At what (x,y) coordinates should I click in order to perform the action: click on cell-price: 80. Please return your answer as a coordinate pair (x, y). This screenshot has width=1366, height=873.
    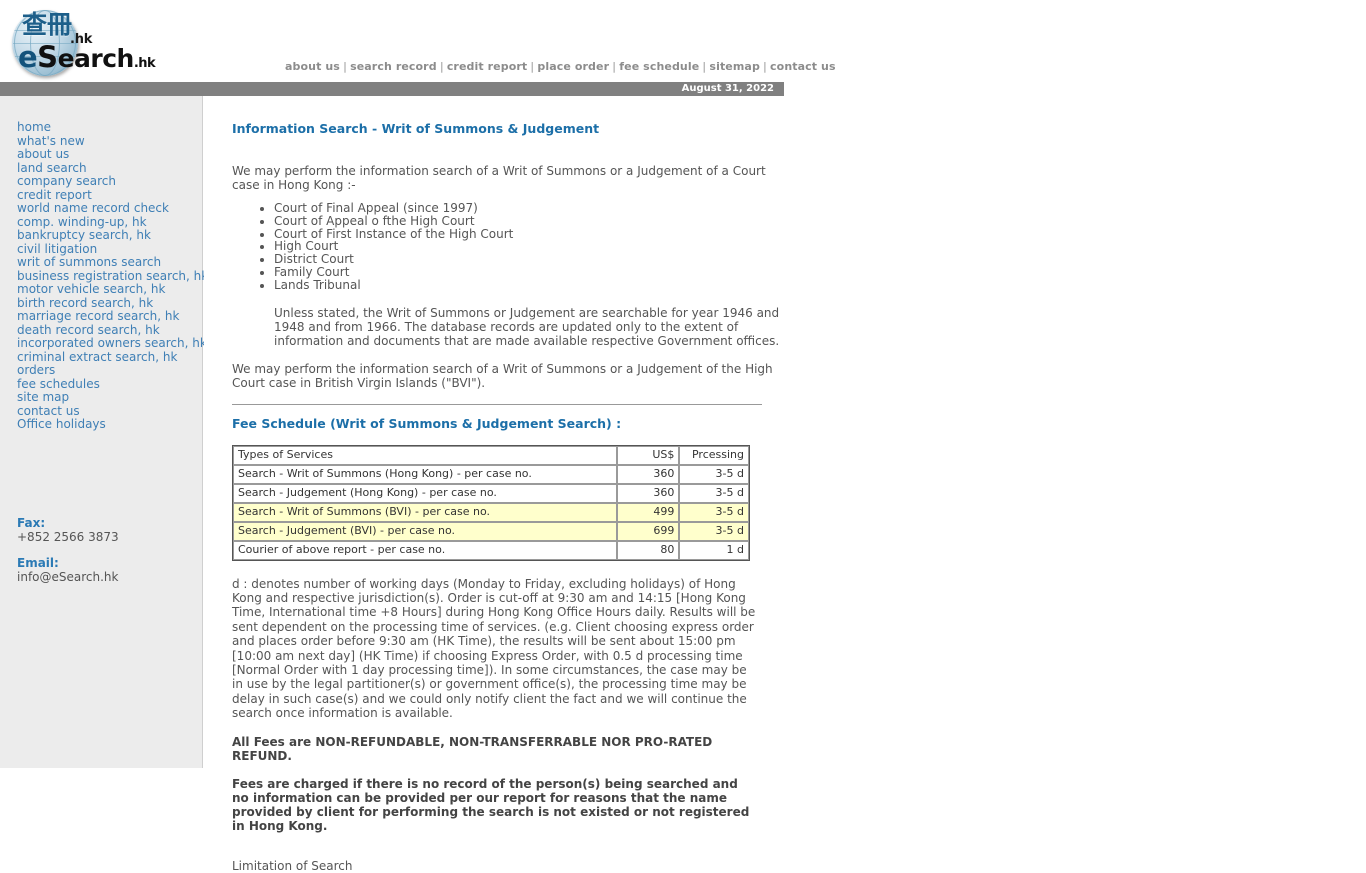
    Looking at the image, I should click on (648, 550).